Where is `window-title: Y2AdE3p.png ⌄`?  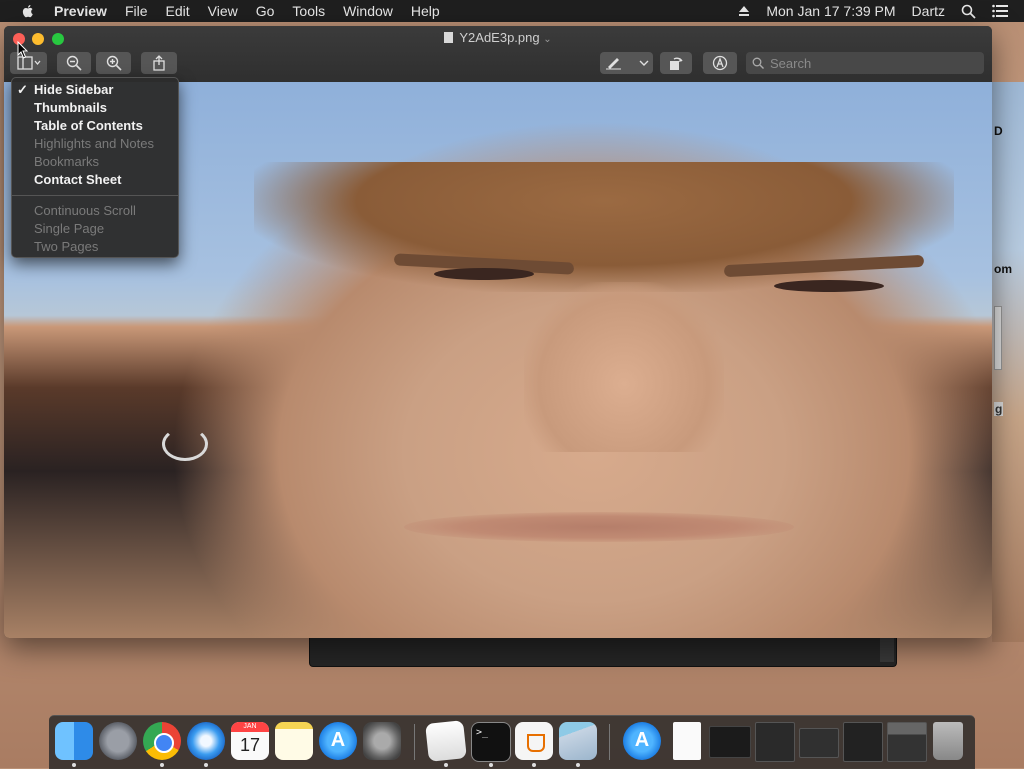
window-title: Y2AdE3p.png ⌄ is located at coordinates (498, 37).